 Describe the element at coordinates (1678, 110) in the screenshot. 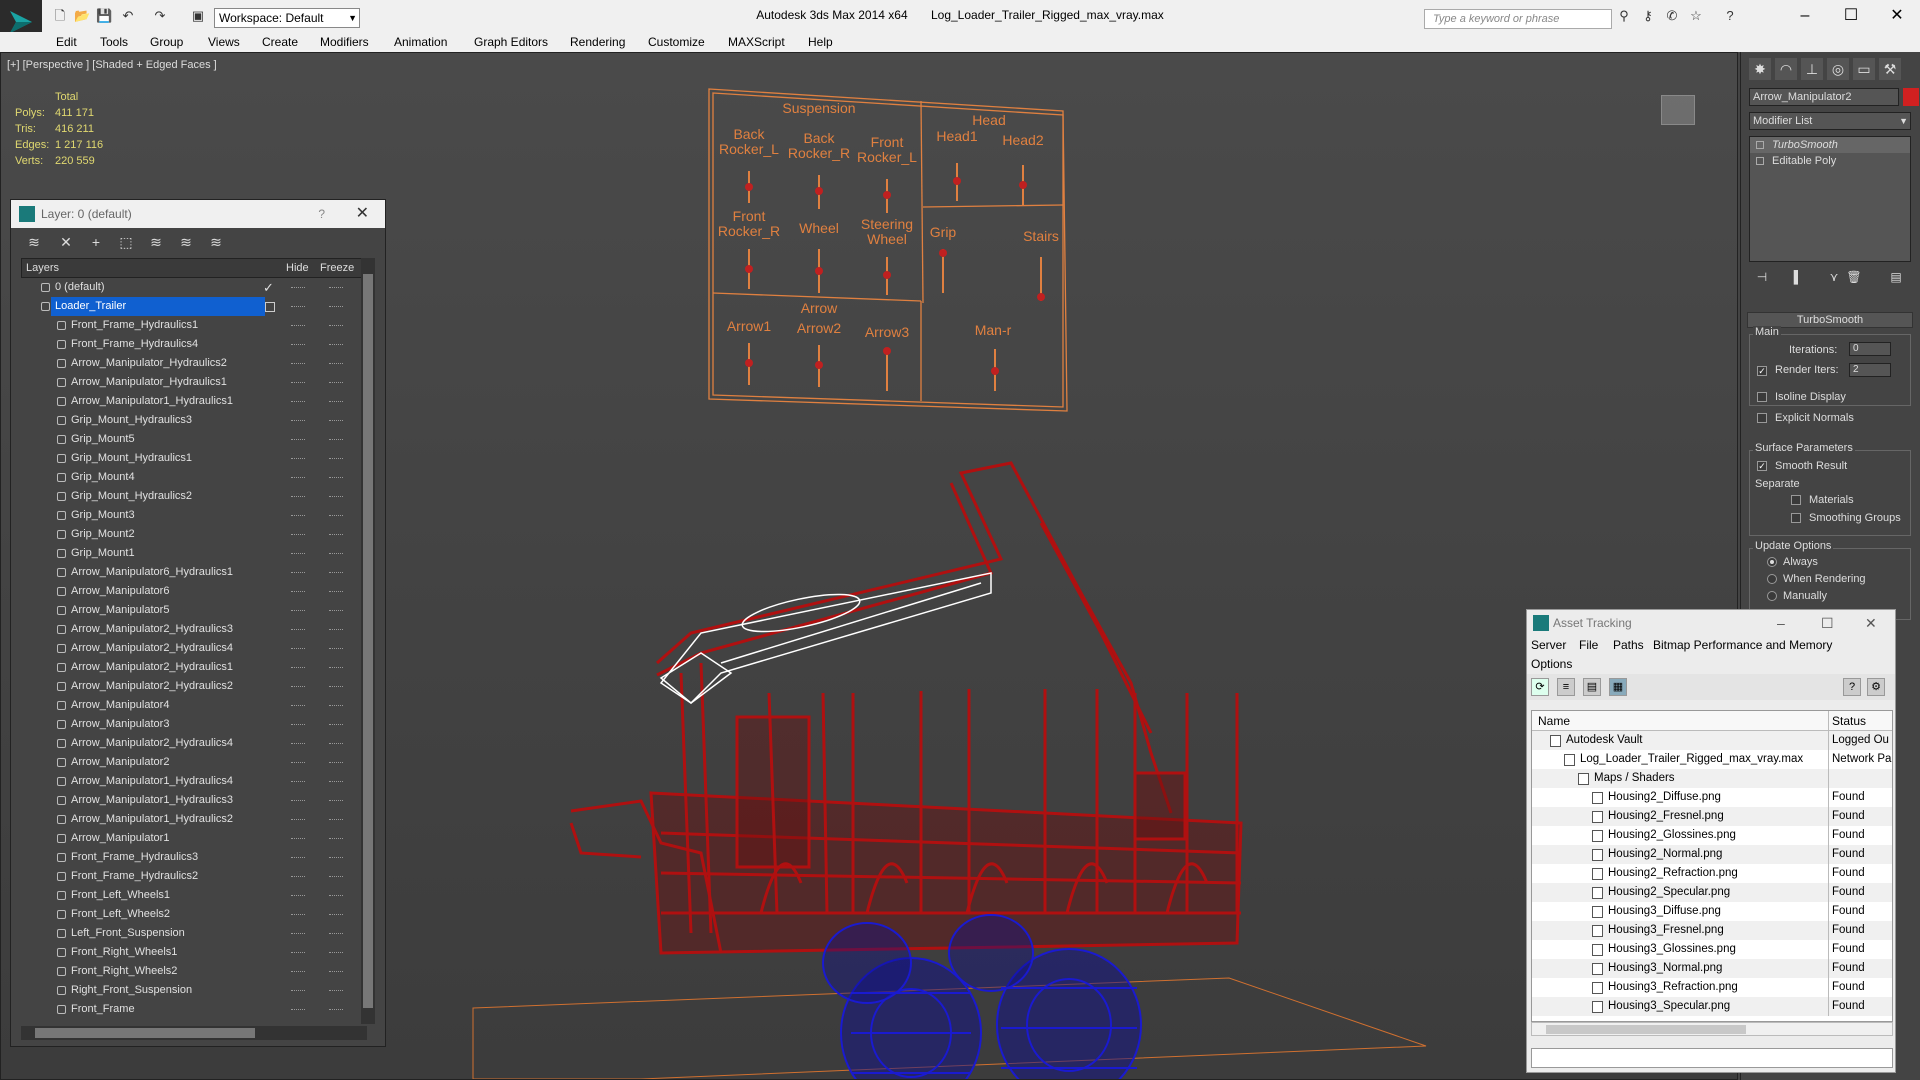

I see `viewcube` at that location.